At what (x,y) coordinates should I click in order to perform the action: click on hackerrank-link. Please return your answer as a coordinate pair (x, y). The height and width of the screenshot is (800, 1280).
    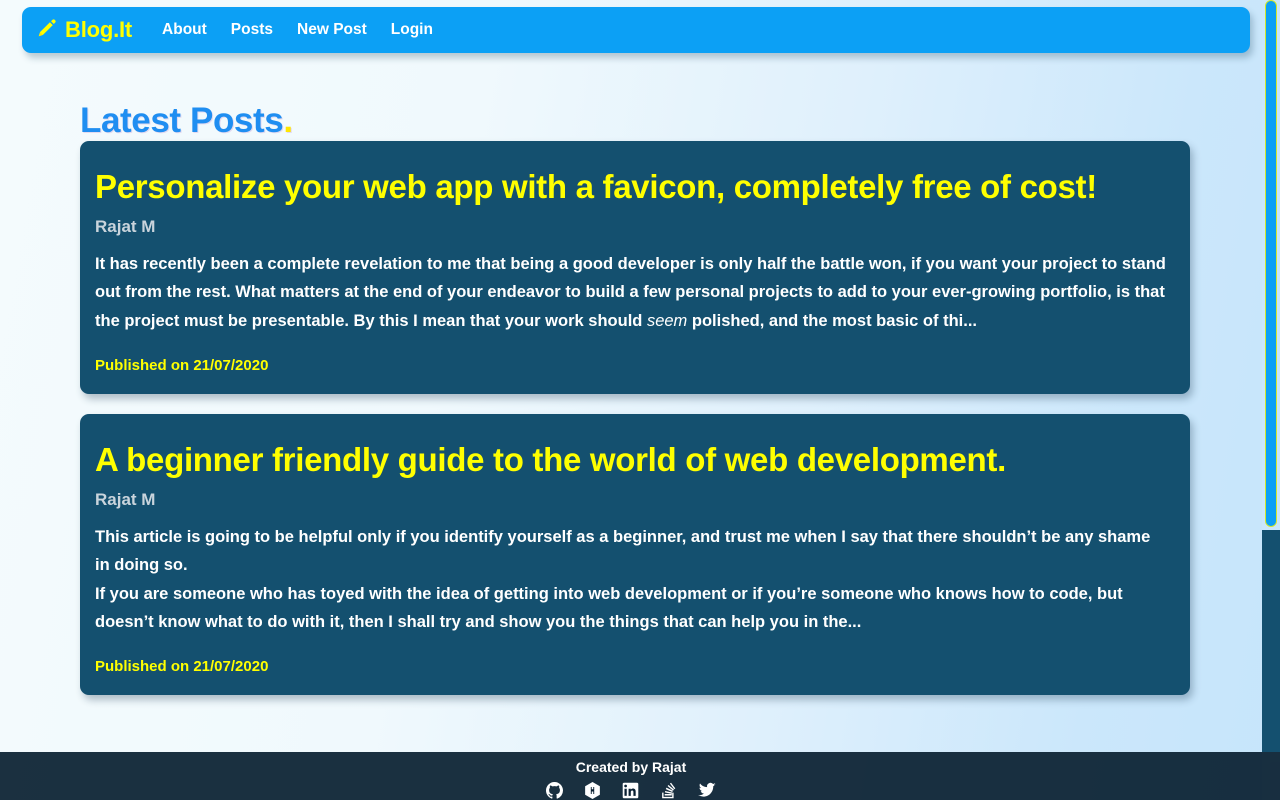
    Looking at the image, I should click on (592, 790).